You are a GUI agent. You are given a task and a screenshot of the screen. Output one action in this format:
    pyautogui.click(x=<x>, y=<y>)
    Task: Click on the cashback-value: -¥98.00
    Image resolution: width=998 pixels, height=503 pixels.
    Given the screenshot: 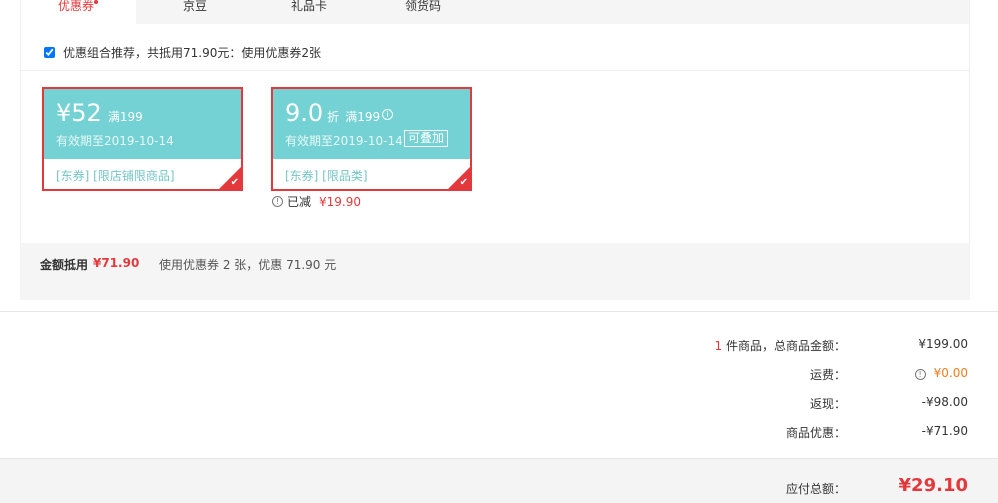 What is the action you would take?
    pyautogui.click(x=944, y=402)
    